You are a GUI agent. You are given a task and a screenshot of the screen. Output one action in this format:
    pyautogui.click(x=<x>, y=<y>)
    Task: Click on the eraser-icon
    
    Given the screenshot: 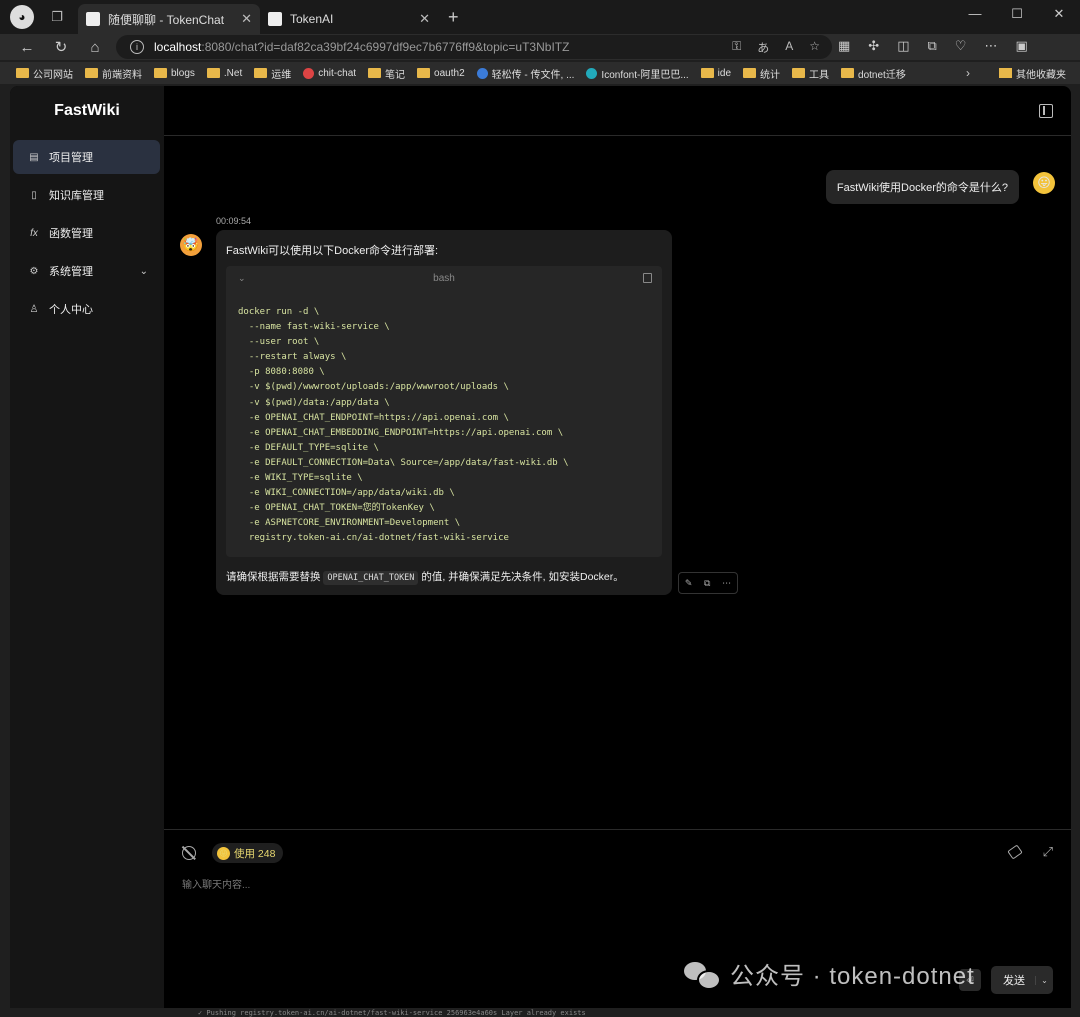 What is the action you would take?
    pyautogui.click(x=1015, y=852)
    